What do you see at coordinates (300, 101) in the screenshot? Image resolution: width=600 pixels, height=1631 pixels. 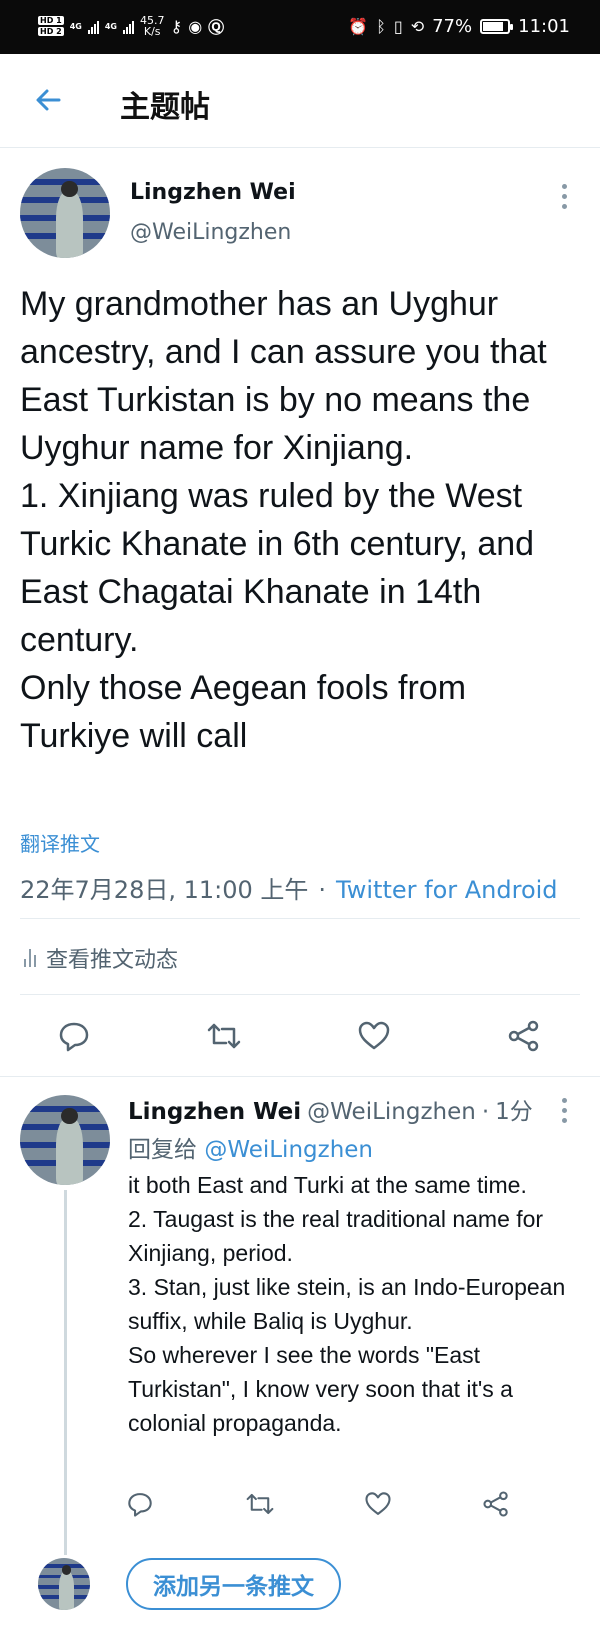 I see `thread-header: 主题帖` at bounding box center [300, 101].